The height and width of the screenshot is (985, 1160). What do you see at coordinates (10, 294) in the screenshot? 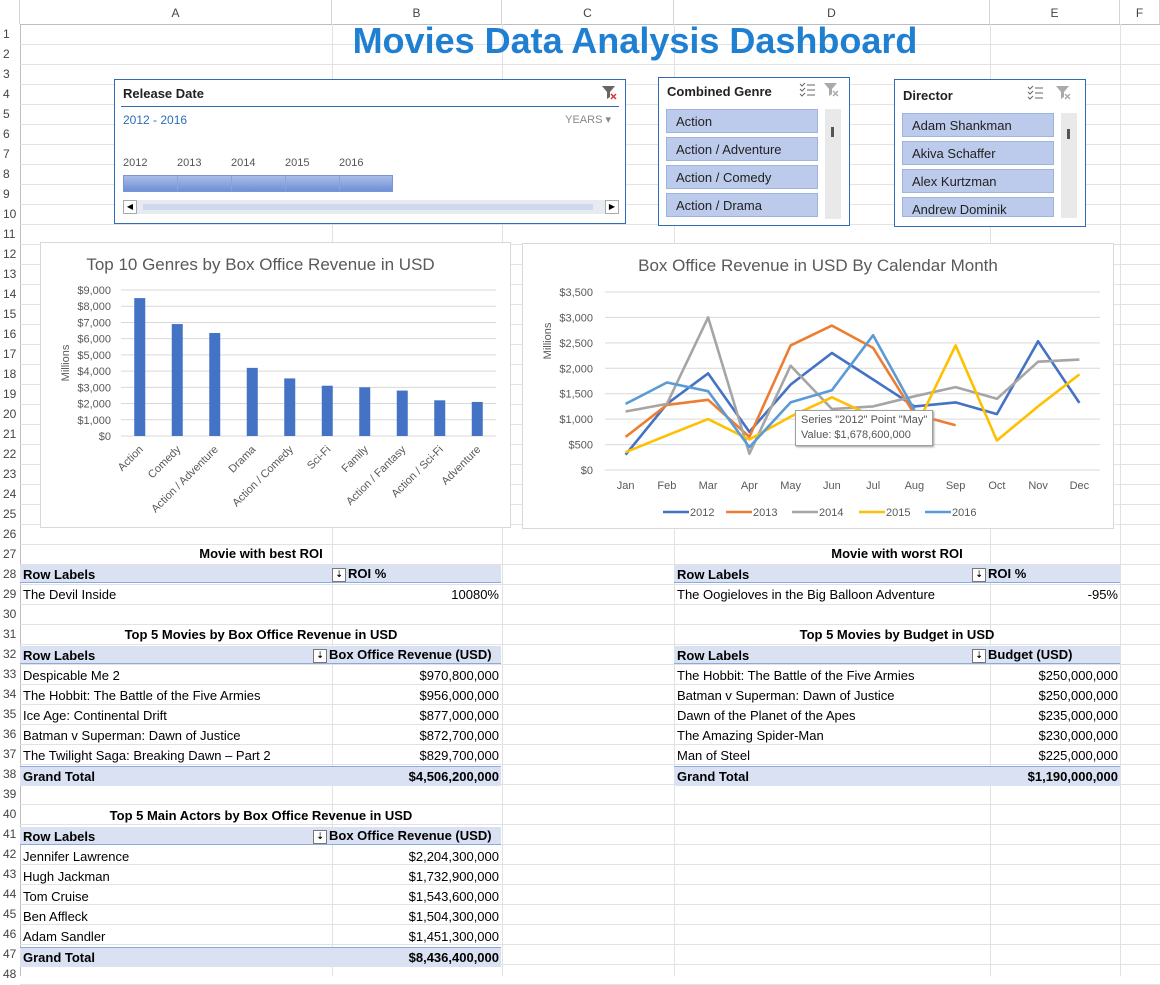
I see `row-header: 14` at bounding box center [10, 294].